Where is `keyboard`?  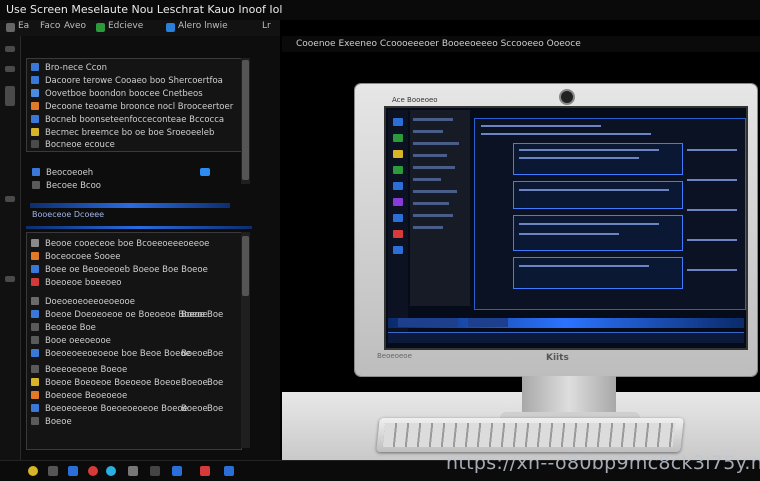
keyboard is located at coordinates (530, 435).